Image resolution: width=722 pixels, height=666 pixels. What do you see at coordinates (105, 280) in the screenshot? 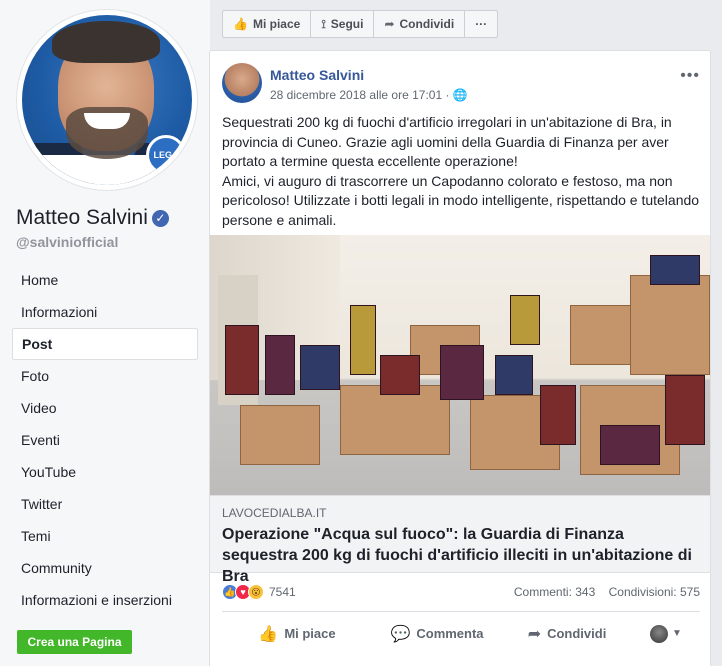
I see `nav-item-home: Home` at bounding box center [105, 280].